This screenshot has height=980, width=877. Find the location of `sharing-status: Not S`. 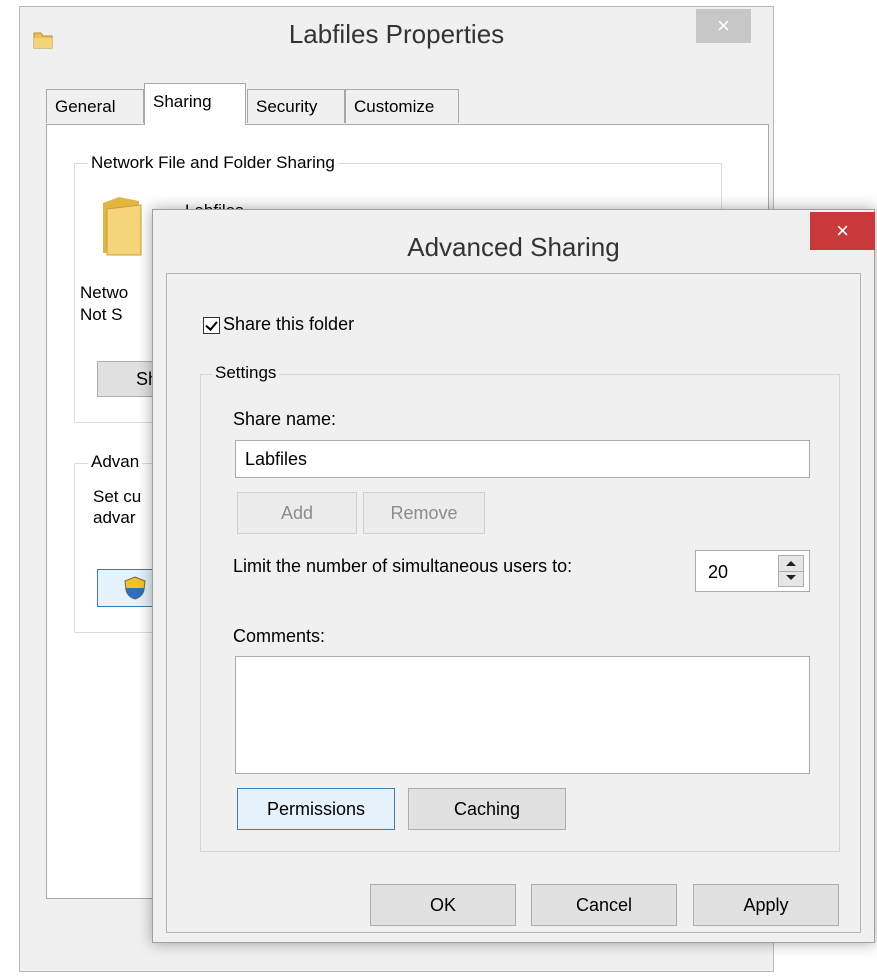

sharing-status: Not S is located at coordinates (101, 314).